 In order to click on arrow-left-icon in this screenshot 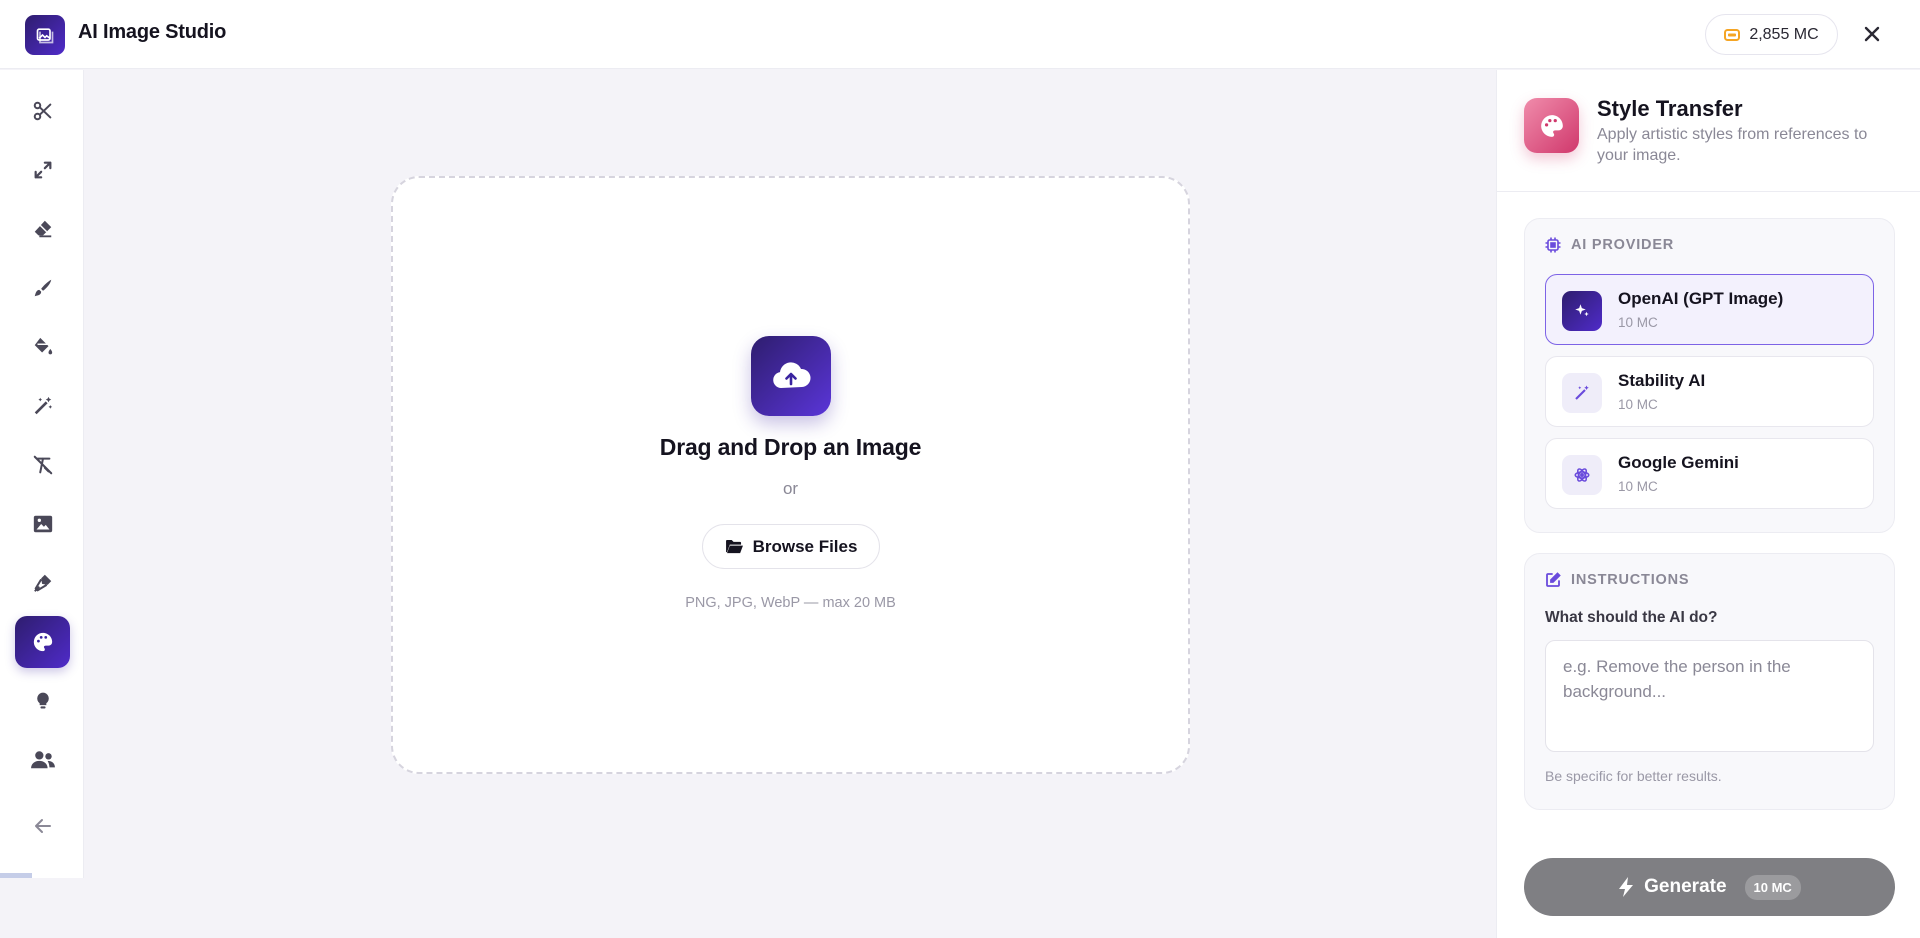, I will do `click(42, 826)`.